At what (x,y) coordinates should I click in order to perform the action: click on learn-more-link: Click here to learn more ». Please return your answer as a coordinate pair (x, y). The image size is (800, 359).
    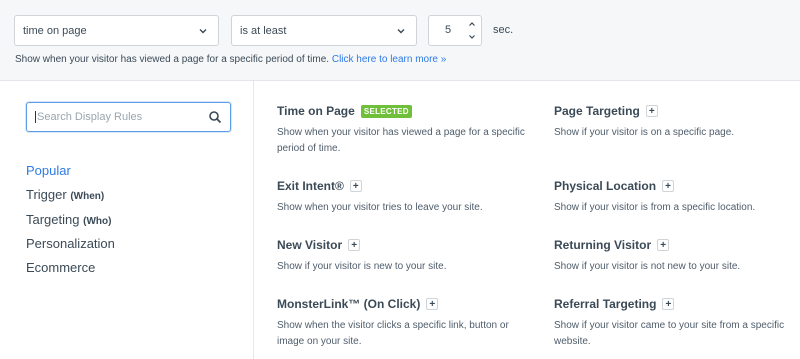
    Looking at the image, I should click on (389, 59).